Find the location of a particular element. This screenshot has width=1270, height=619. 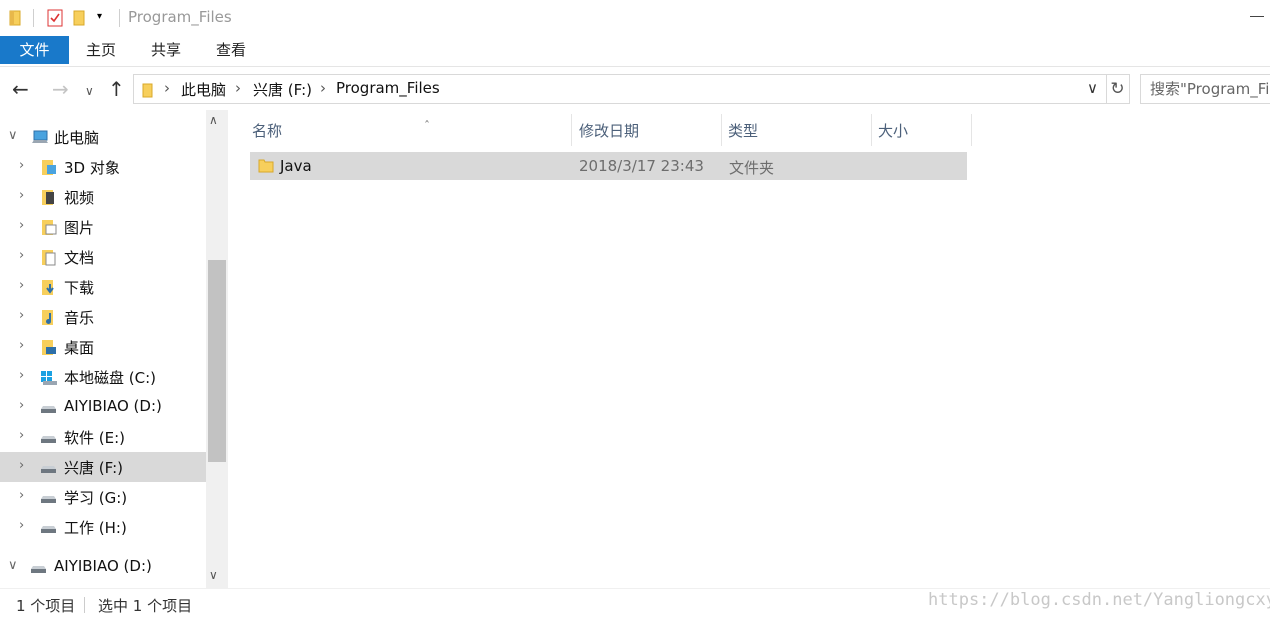

scroll-up-icon: ∧ is located at coordinates (213, 120).